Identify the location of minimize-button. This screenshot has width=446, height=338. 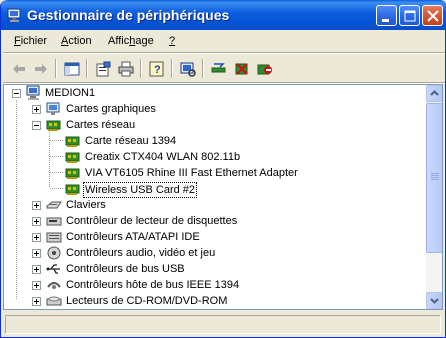
(386, 15).